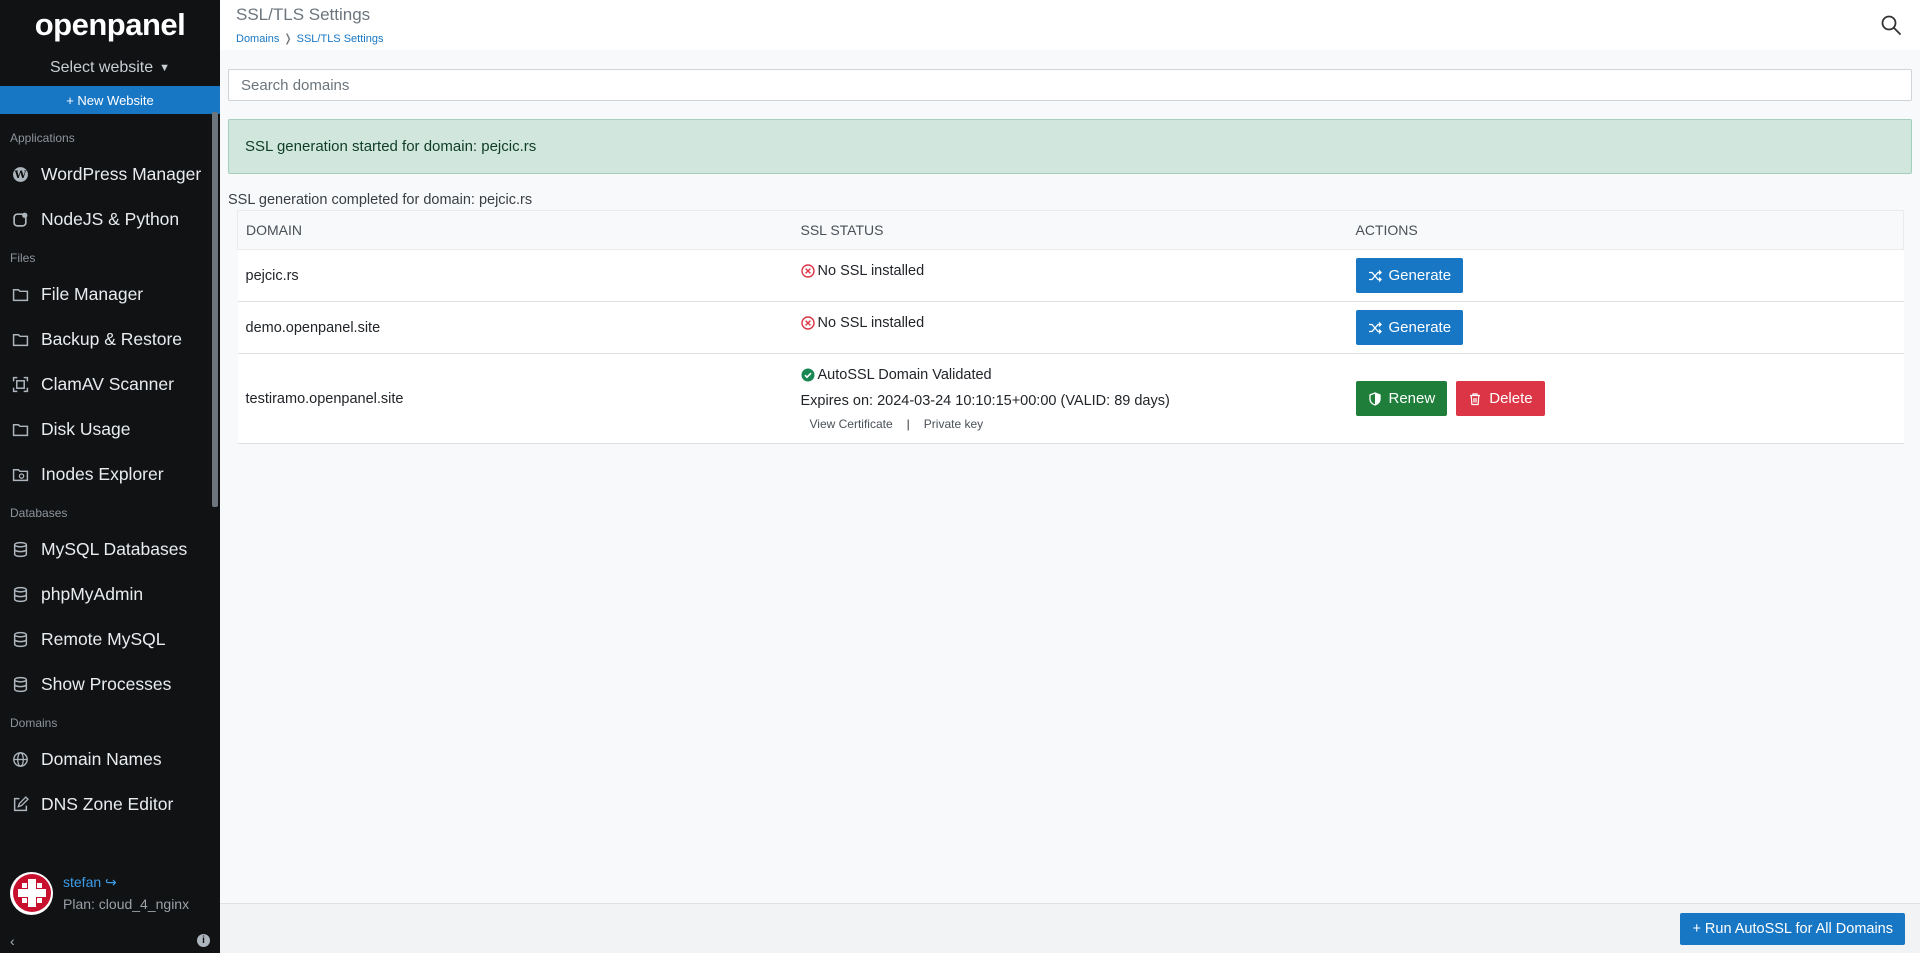  Describe the element at coordinates (904, 374) in the screenshot. I see `ssl-status-text: AutoSSL Domain Validated` at that location.